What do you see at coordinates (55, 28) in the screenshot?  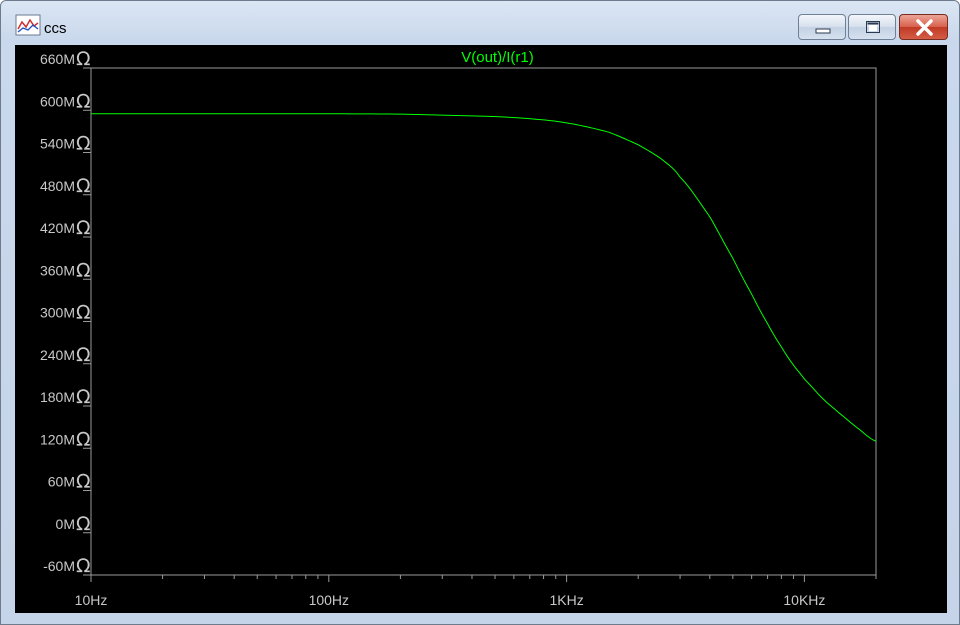 I see `window-title: ccs` at bounding box center [55, 28].